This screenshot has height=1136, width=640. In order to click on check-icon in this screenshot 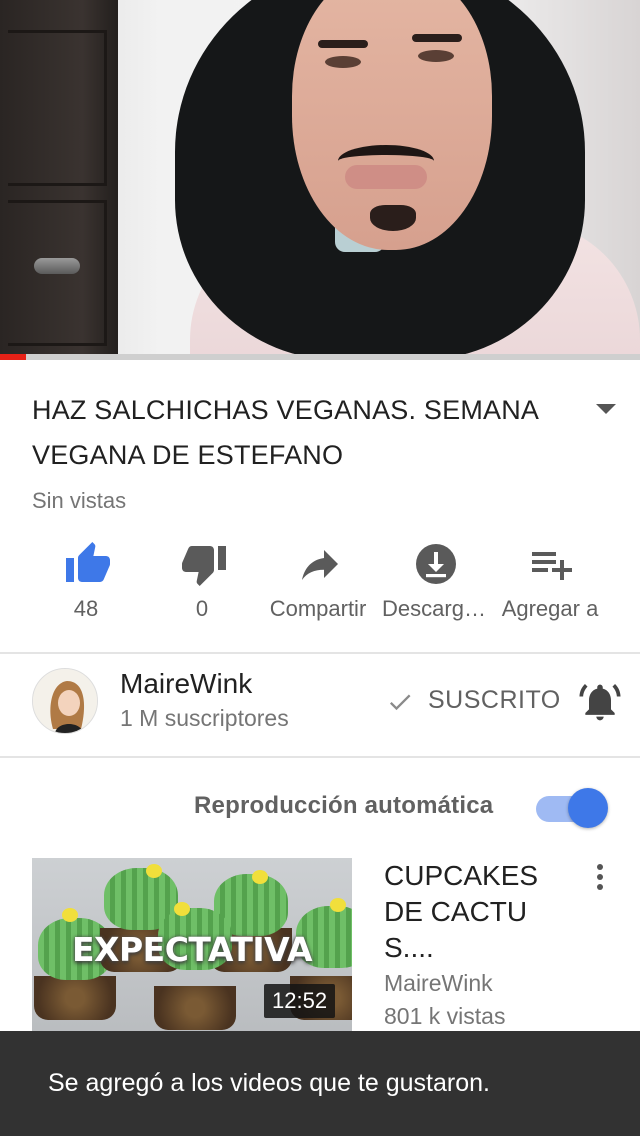, I will do `click(400, 702)`.